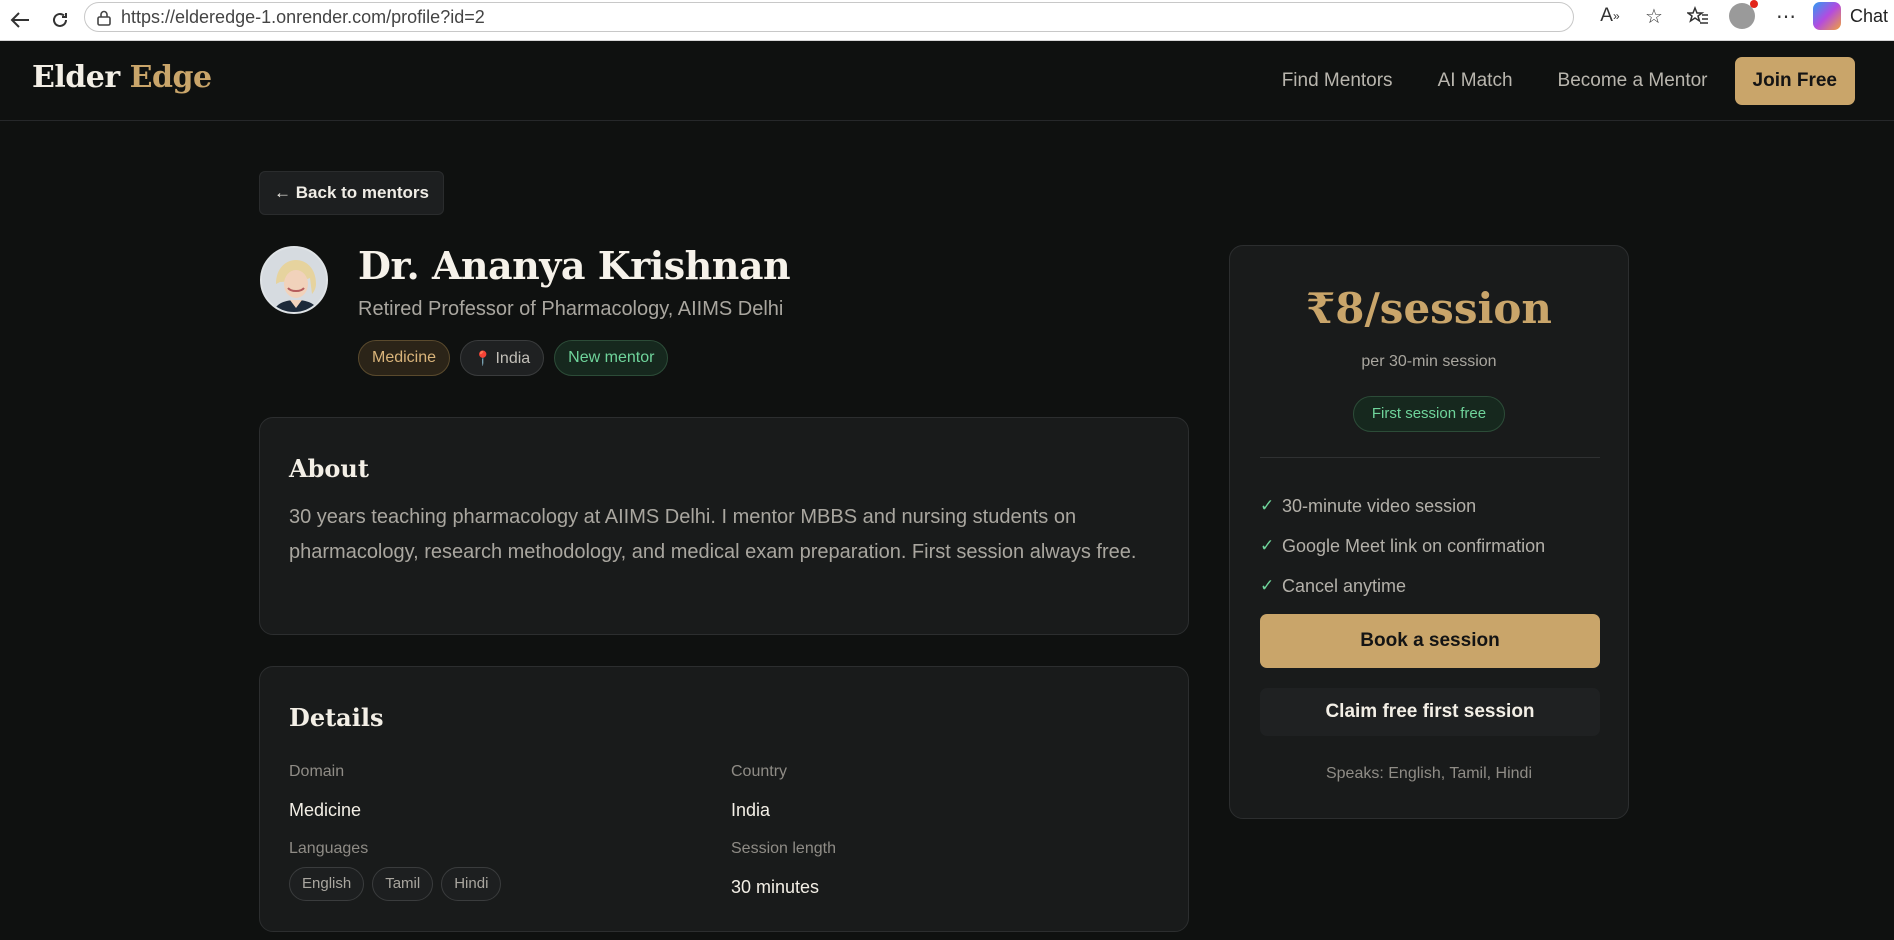 The image size is (1894, 940). I want to click on country-tag: 📍 India, so click(502, 358).